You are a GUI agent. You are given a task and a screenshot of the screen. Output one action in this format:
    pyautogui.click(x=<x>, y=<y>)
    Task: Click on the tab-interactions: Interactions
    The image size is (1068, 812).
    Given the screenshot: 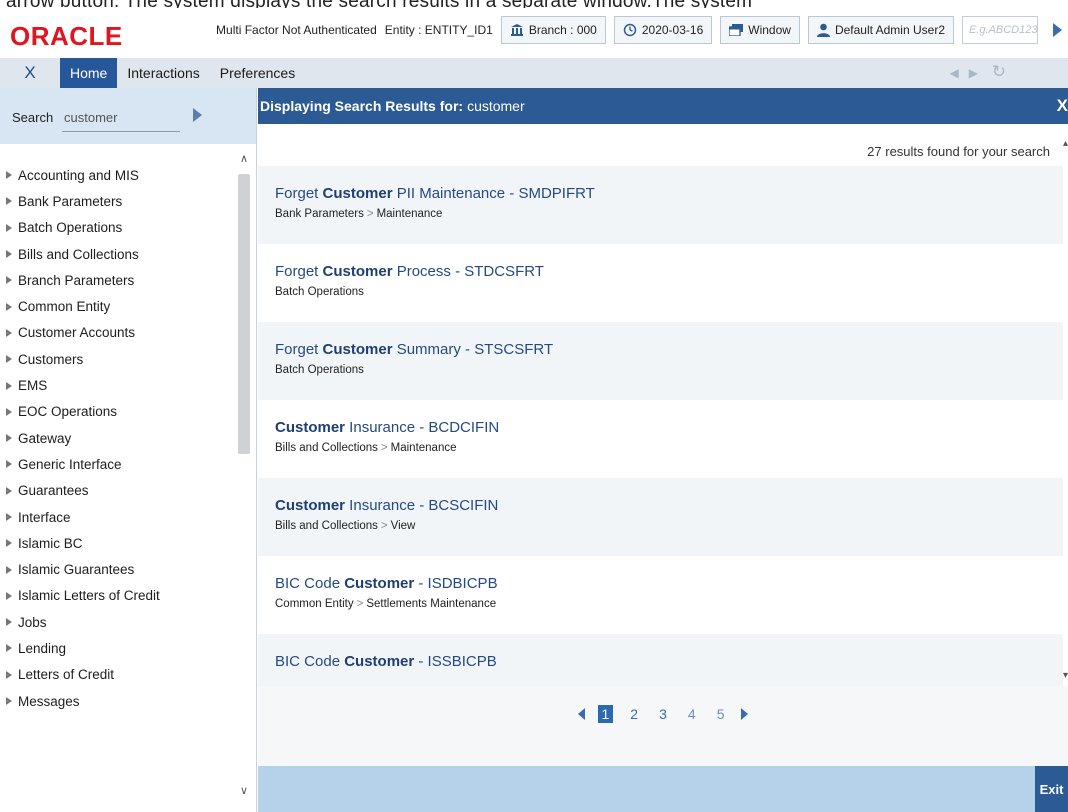 What is the action you would take?
    pyautogui.click(x=163, y=73)
    